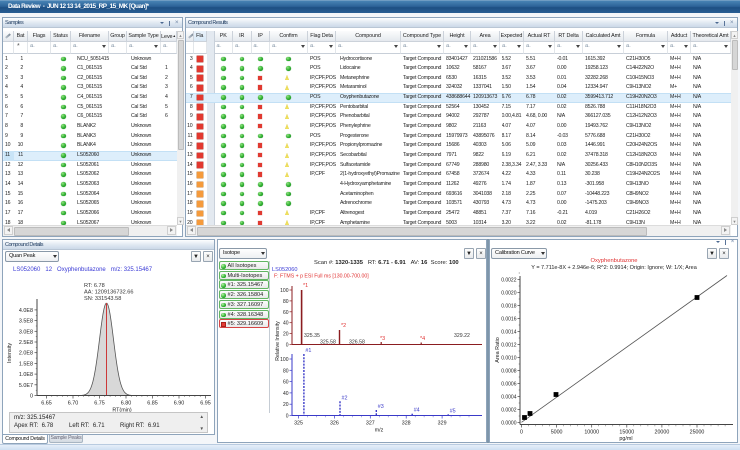  Describe the element at coordinates (406, 424) in the screenshot. I see `svg-text: 328` at that location.